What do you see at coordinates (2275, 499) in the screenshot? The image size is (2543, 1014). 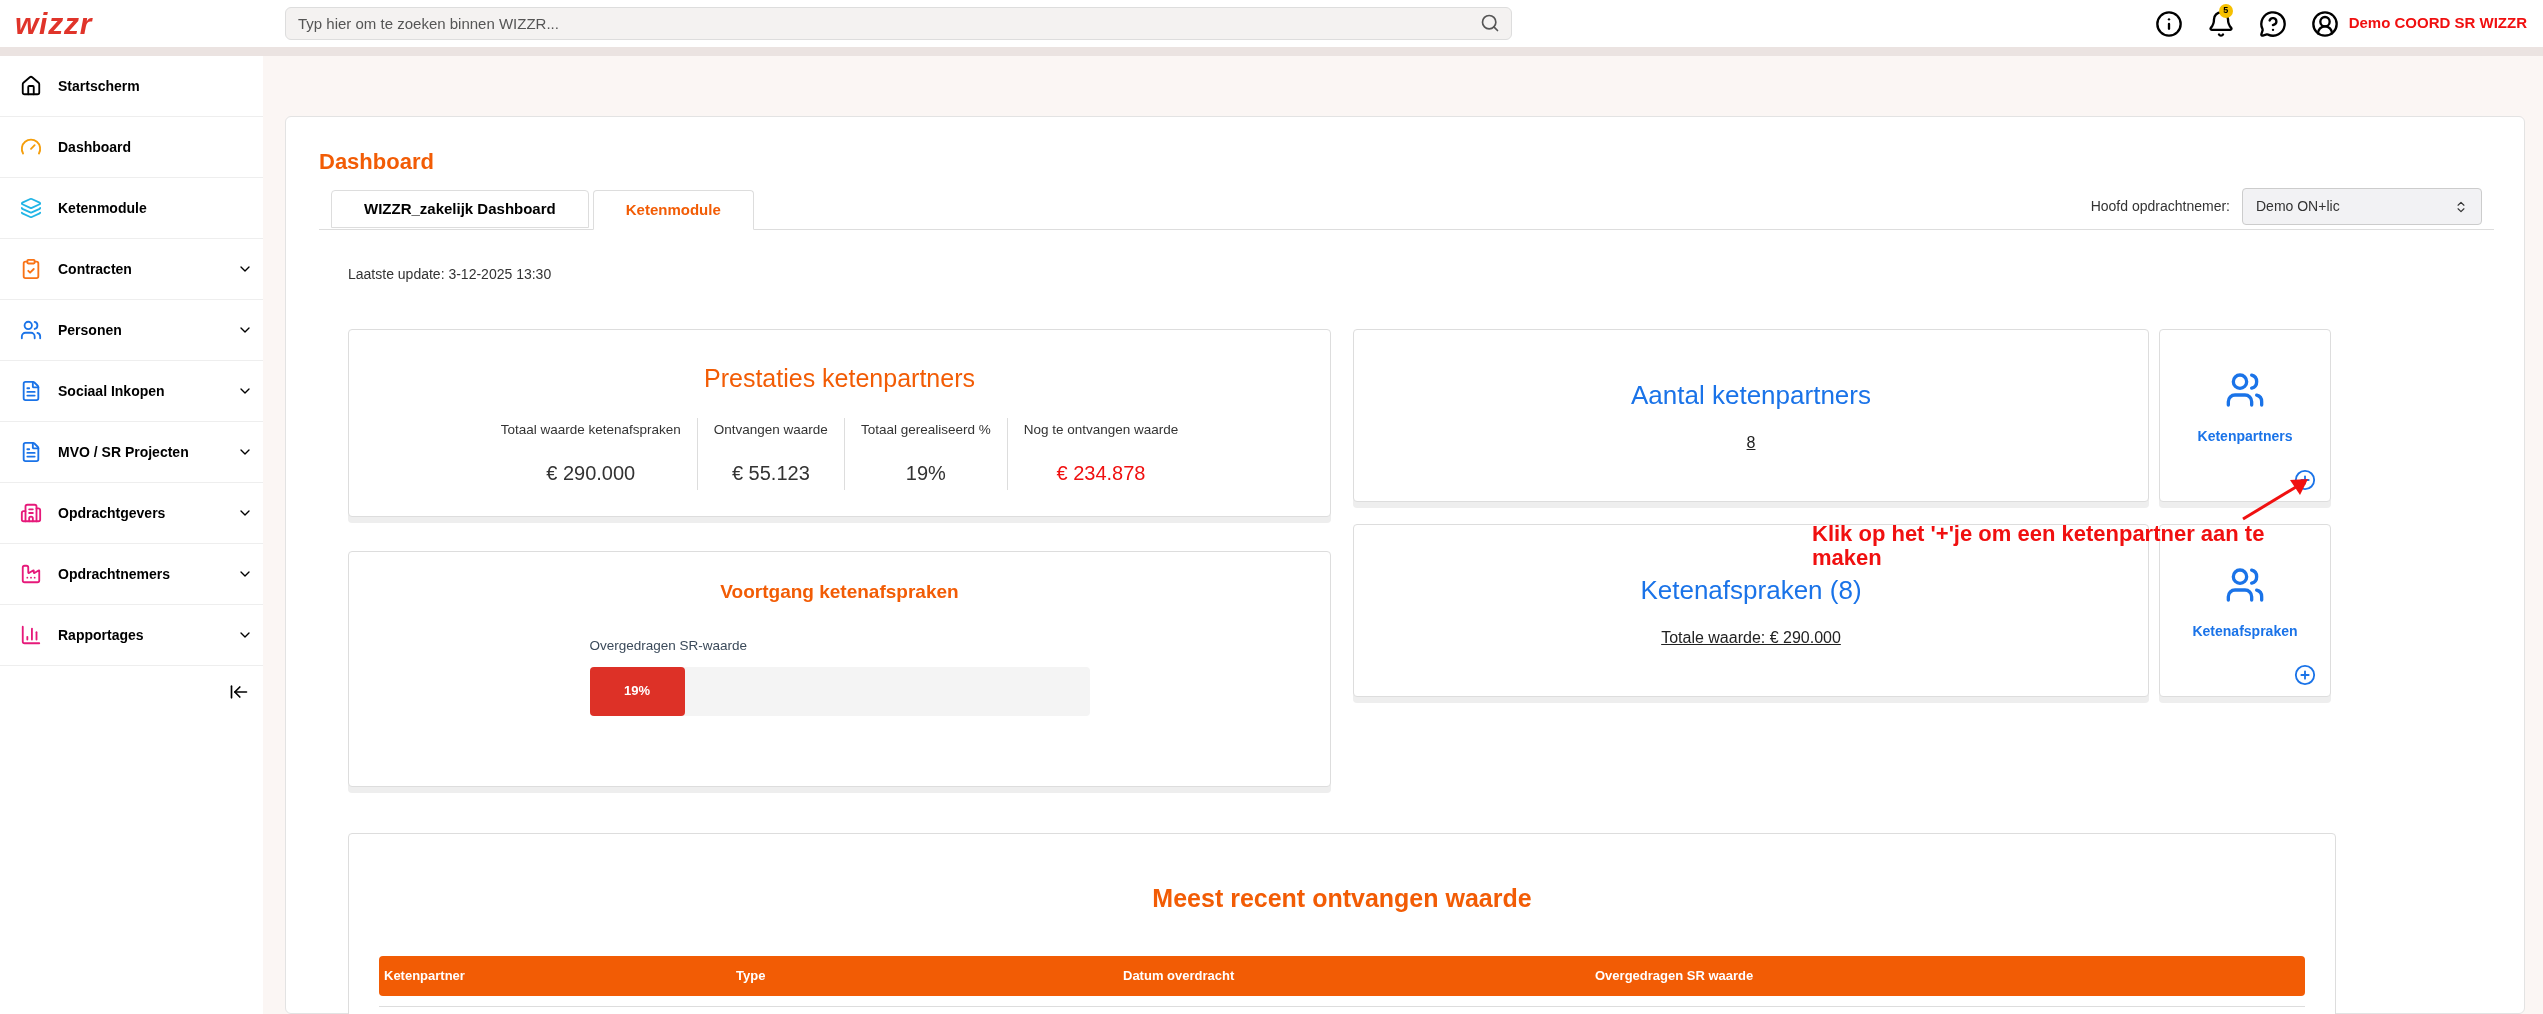 I see `annotation-arrow` at bounding box center [2275, 499].